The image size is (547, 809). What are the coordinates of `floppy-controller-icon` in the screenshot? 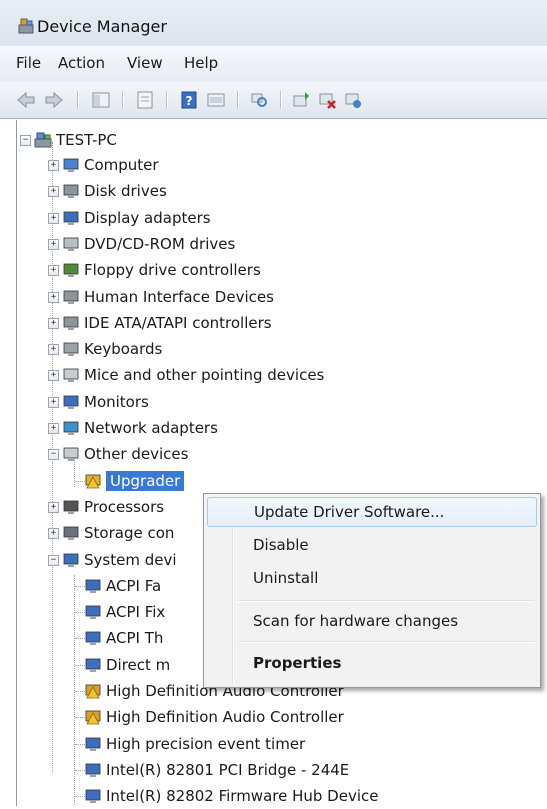 It's located at (71, 270).